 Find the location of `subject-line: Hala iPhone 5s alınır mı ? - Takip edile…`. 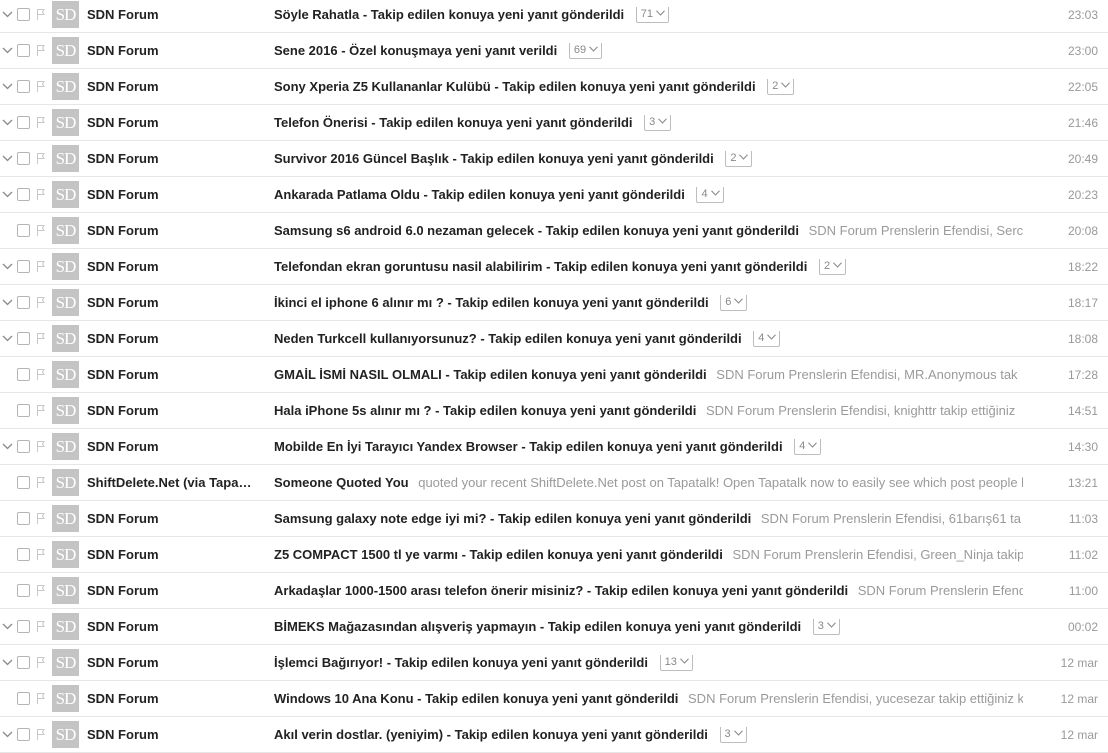

subject-line: Hala iPhone 5s alınır mı ? - Takip edile… is located at coordinates (648, 412).